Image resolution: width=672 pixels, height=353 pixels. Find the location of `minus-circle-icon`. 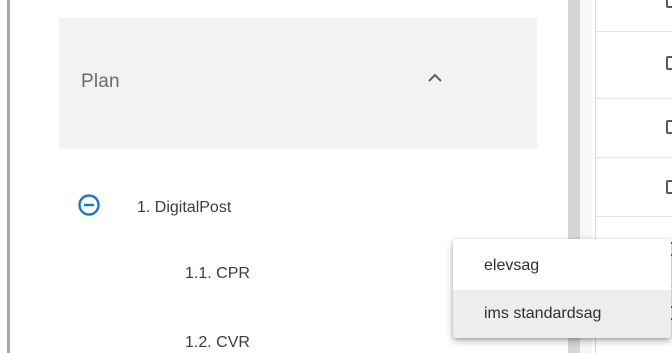

minus-circle-icon is located at coordinates (89, 205).